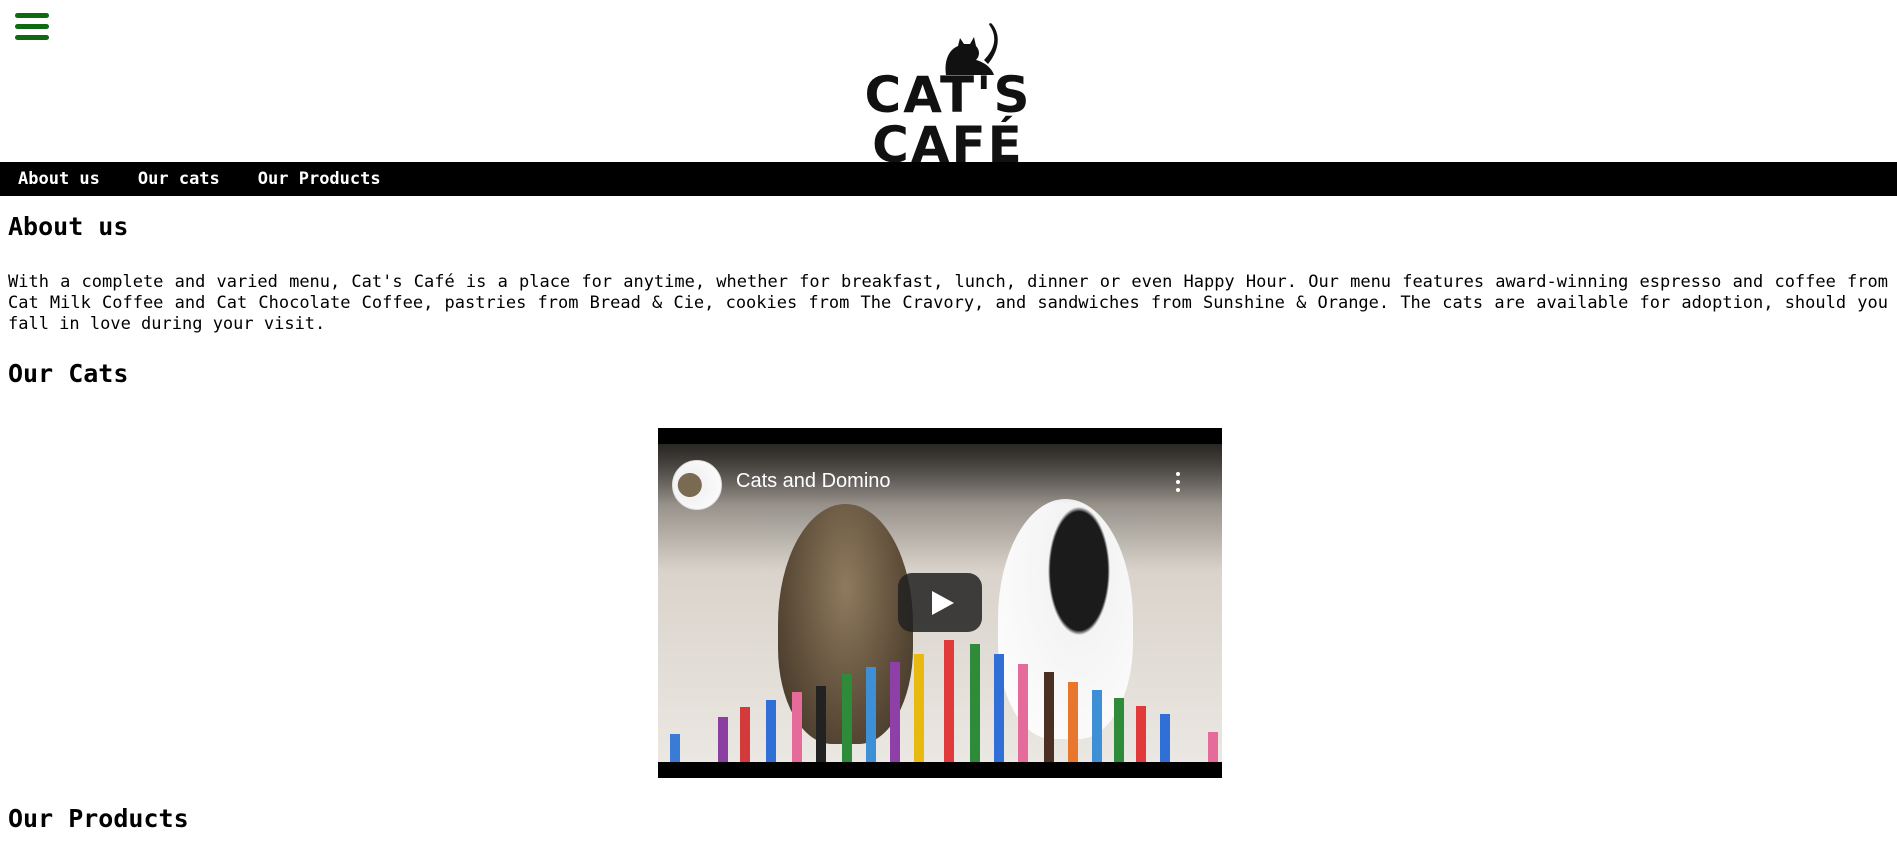  Describe the element at coordinates (940, 697) in the screenshot. I see `domino-row` at that location.